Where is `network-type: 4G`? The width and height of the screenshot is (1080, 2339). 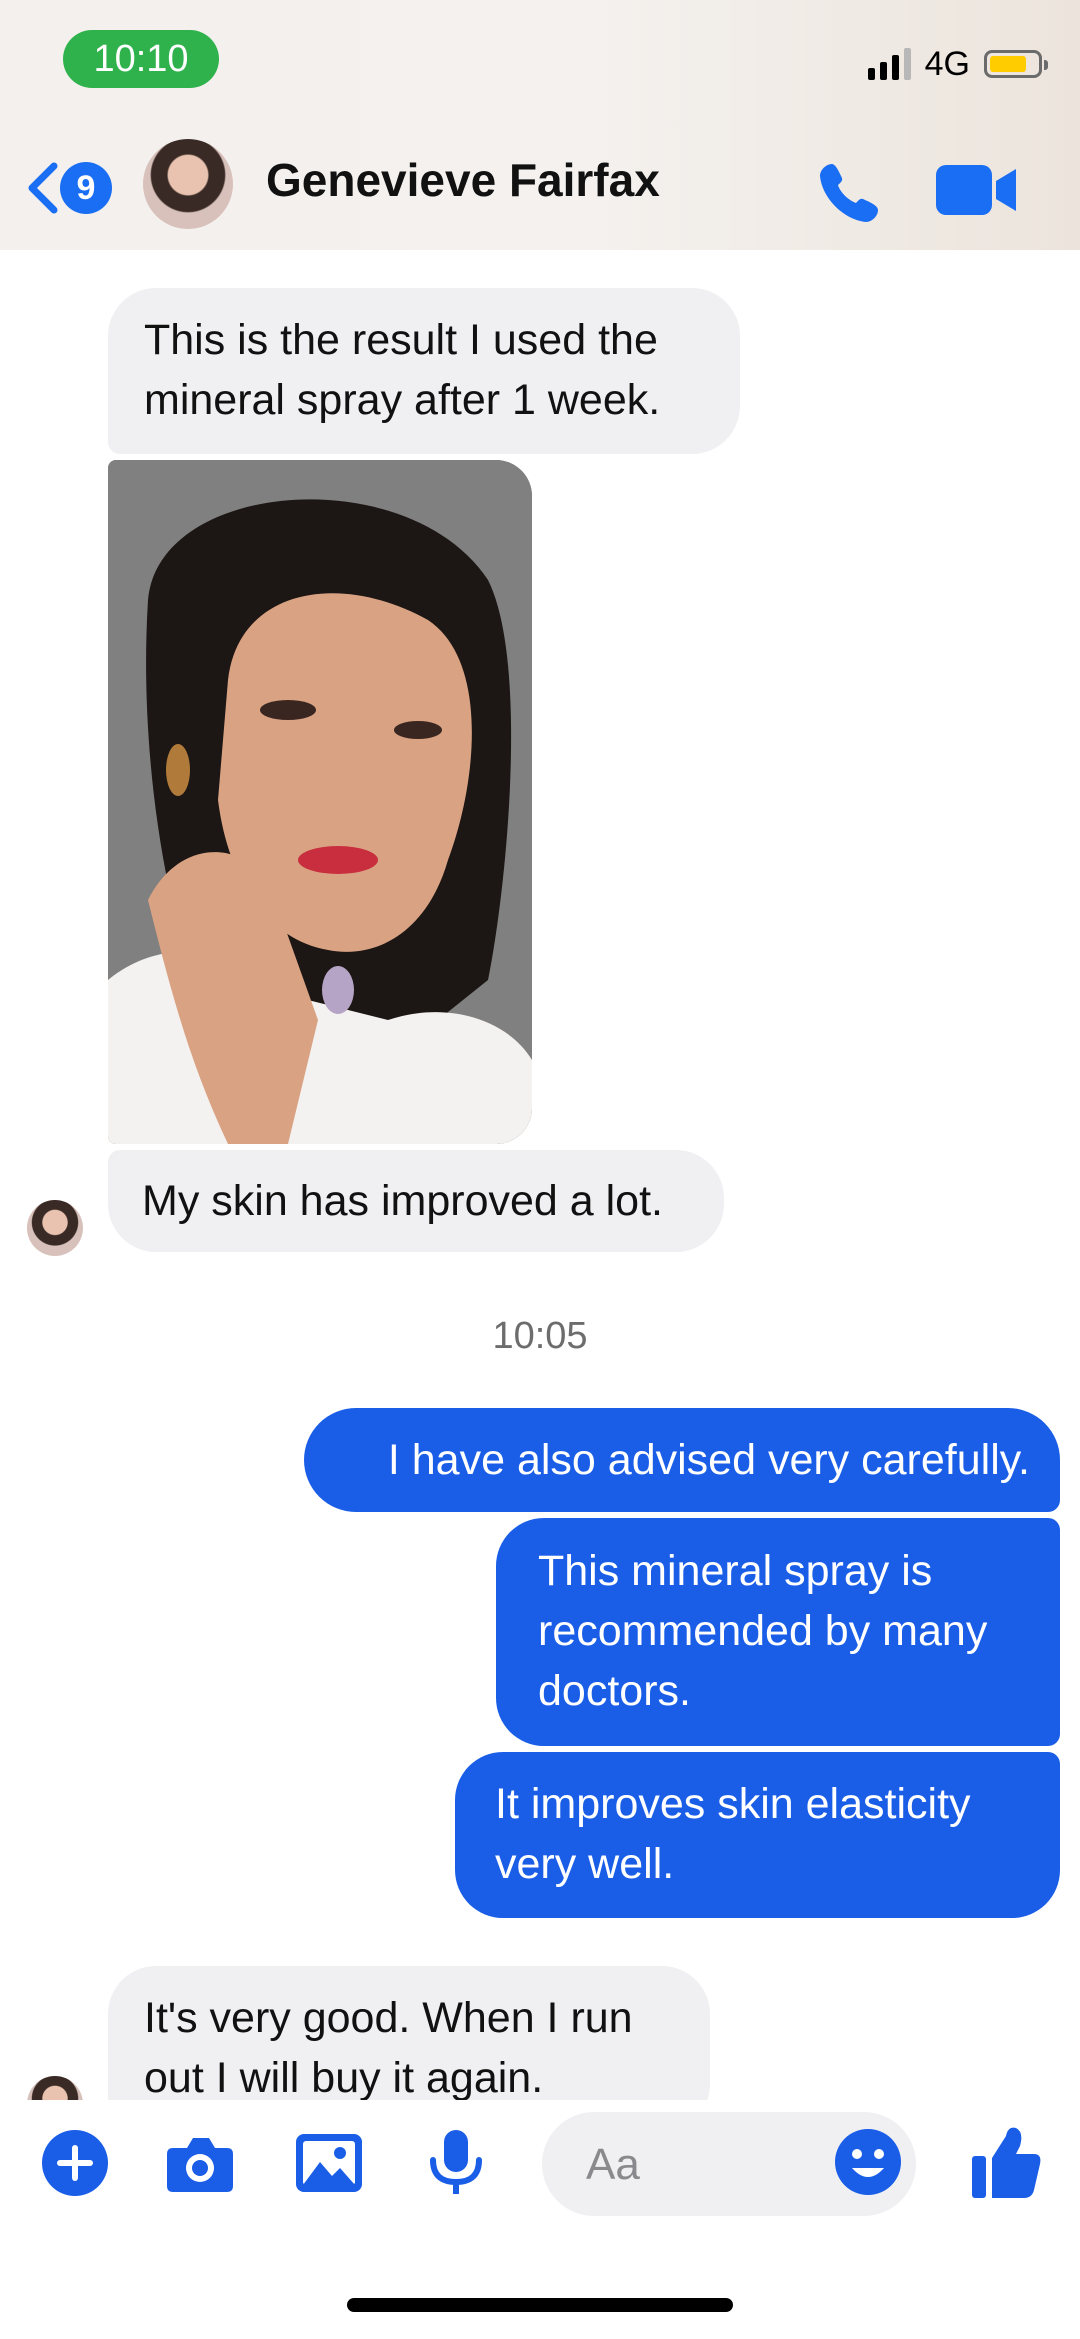
network-type: 4G is located at coordinates (947, 63).